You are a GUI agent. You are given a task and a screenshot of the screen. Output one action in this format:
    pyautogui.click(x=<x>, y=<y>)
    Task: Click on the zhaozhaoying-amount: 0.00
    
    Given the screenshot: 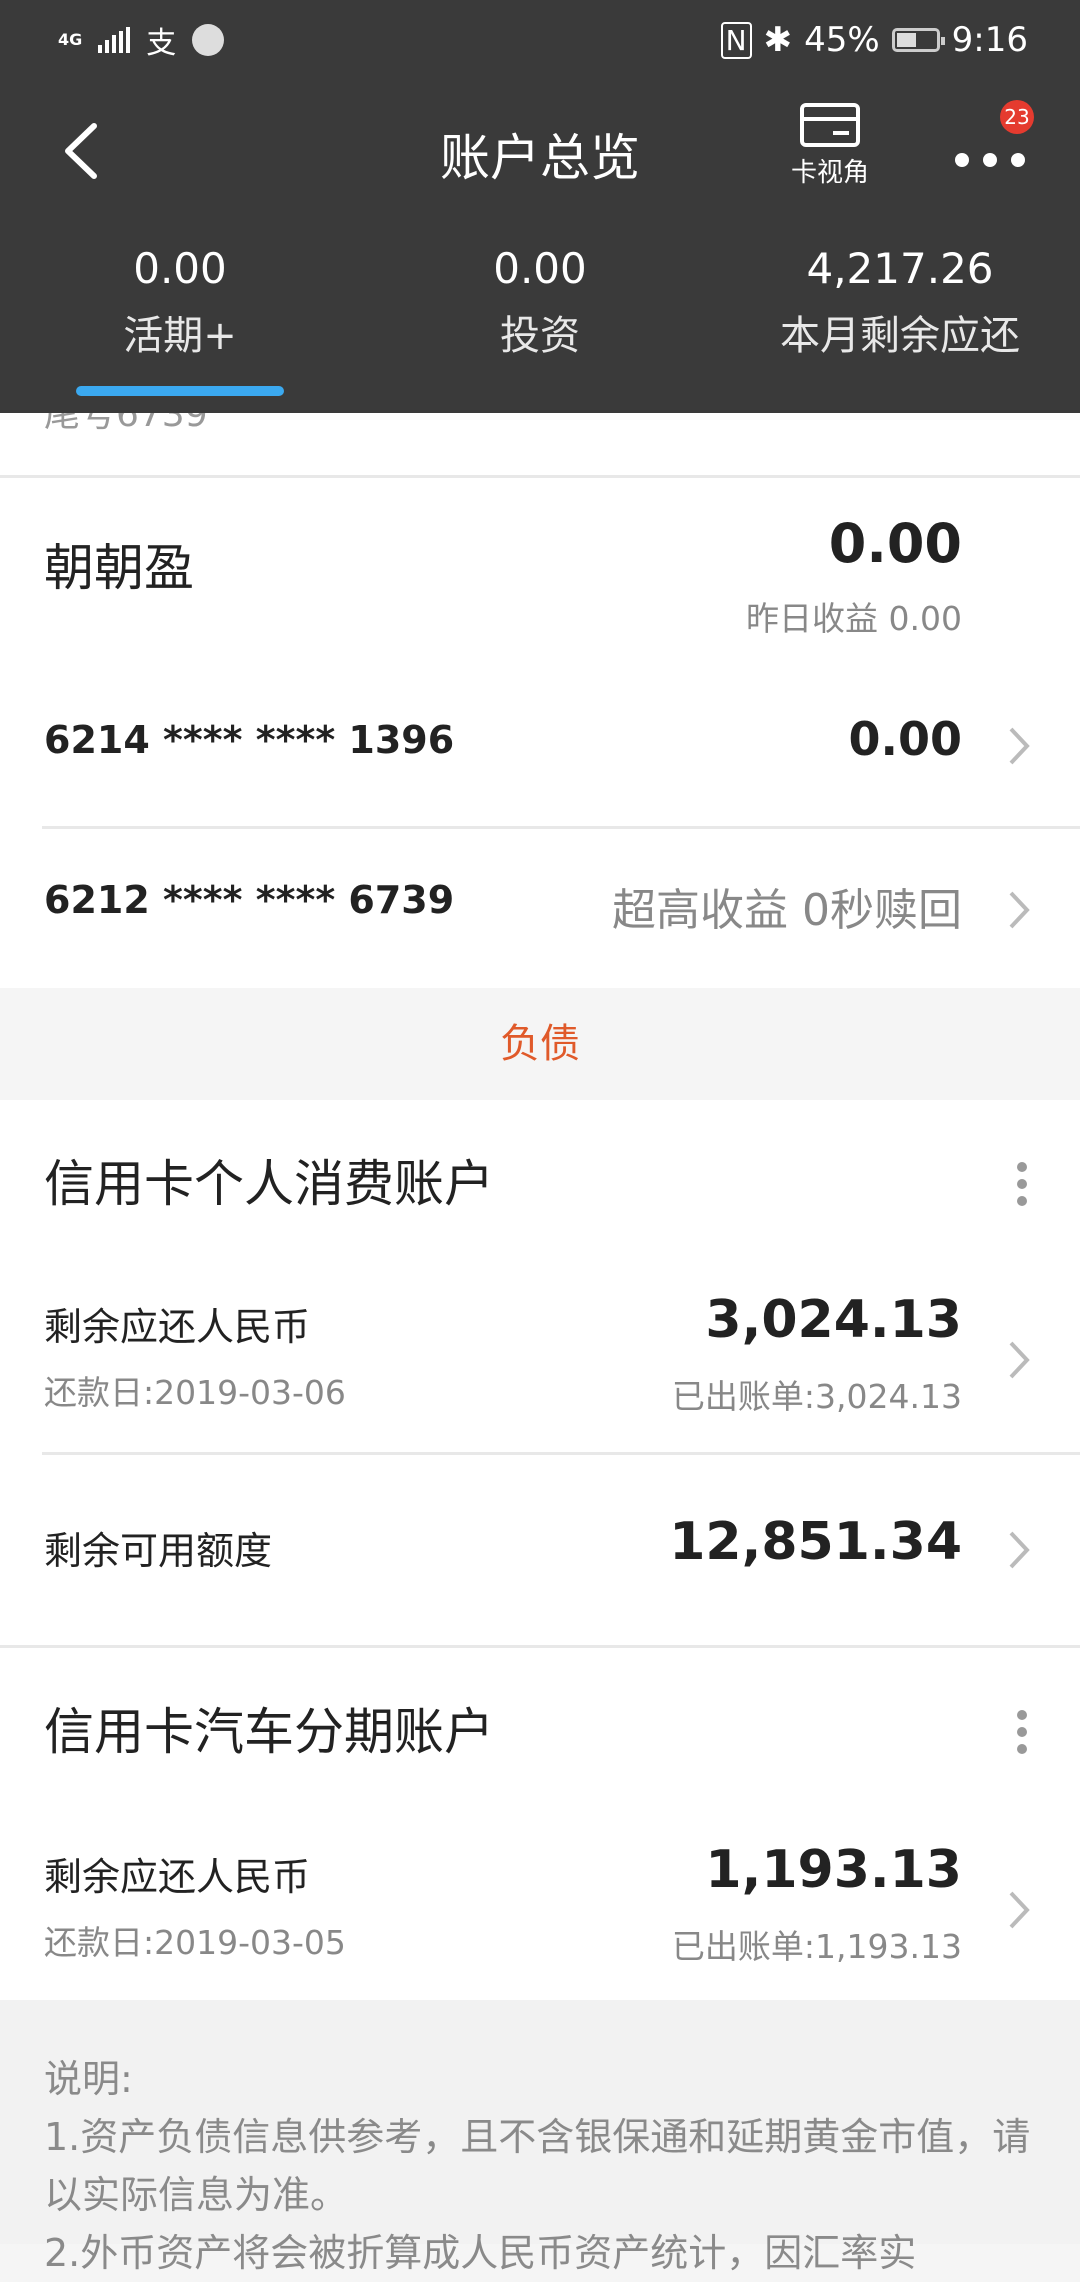 What is the action you would take?
    pyautogui.click(x=895, y=543)
    